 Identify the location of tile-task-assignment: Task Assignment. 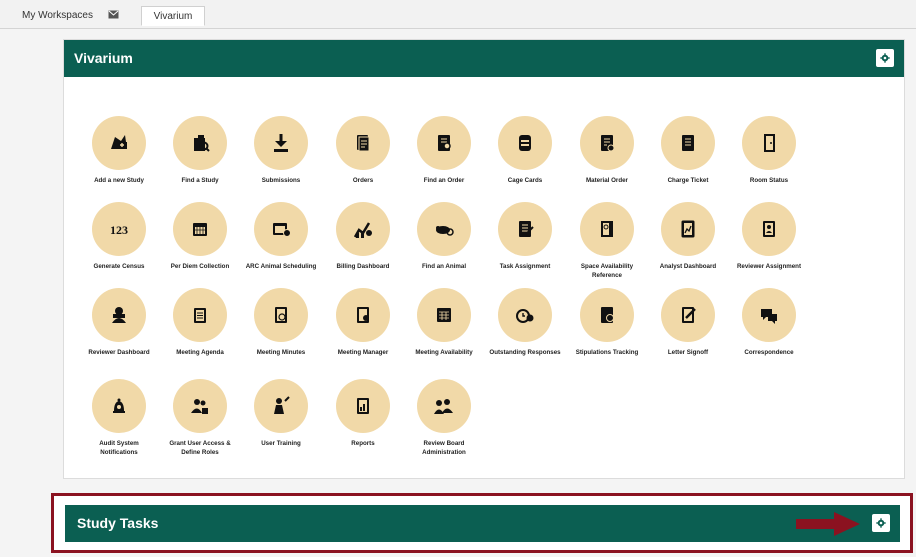
(525, 236).